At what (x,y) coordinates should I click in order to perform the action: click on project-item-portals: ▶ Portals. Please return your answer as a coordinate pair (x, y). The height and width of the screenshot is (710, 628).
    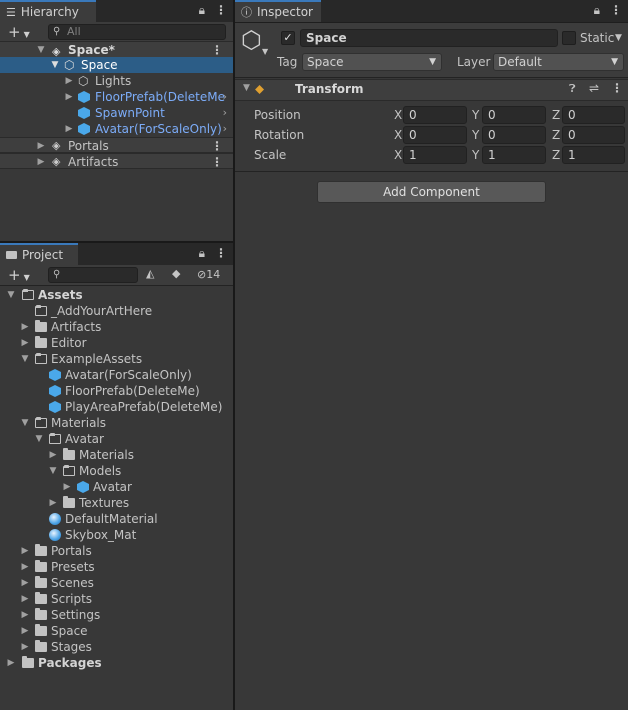
    Looking at the image, I should click on (116, 551).